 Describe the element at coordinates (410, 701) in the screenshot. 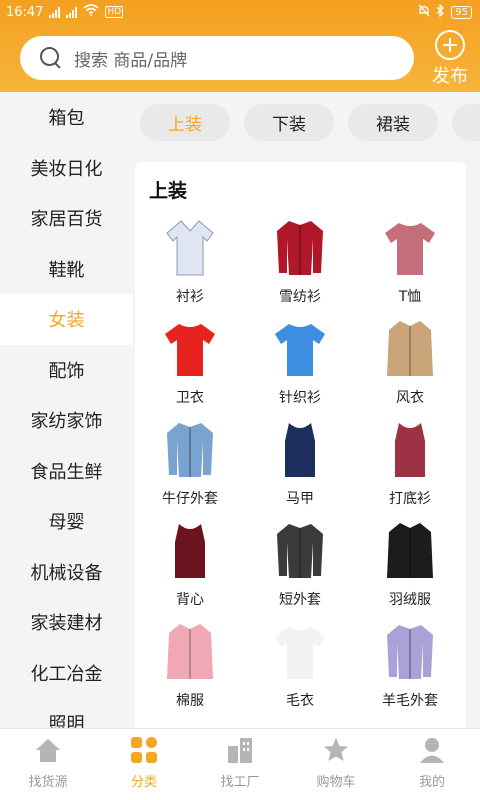

I see `category-item-label: 羊毛外套` at that location.